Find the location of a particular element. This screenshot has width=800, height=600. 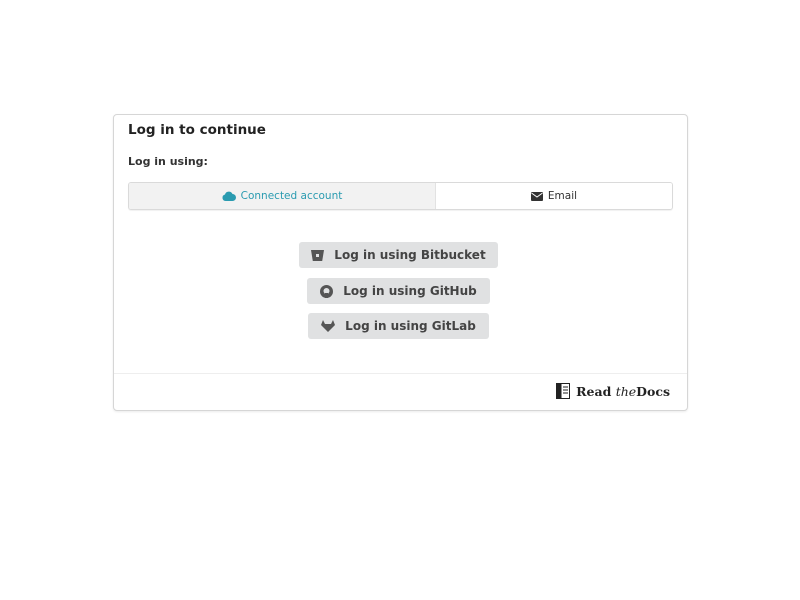

github-icon is located at coordinates (327, 291).